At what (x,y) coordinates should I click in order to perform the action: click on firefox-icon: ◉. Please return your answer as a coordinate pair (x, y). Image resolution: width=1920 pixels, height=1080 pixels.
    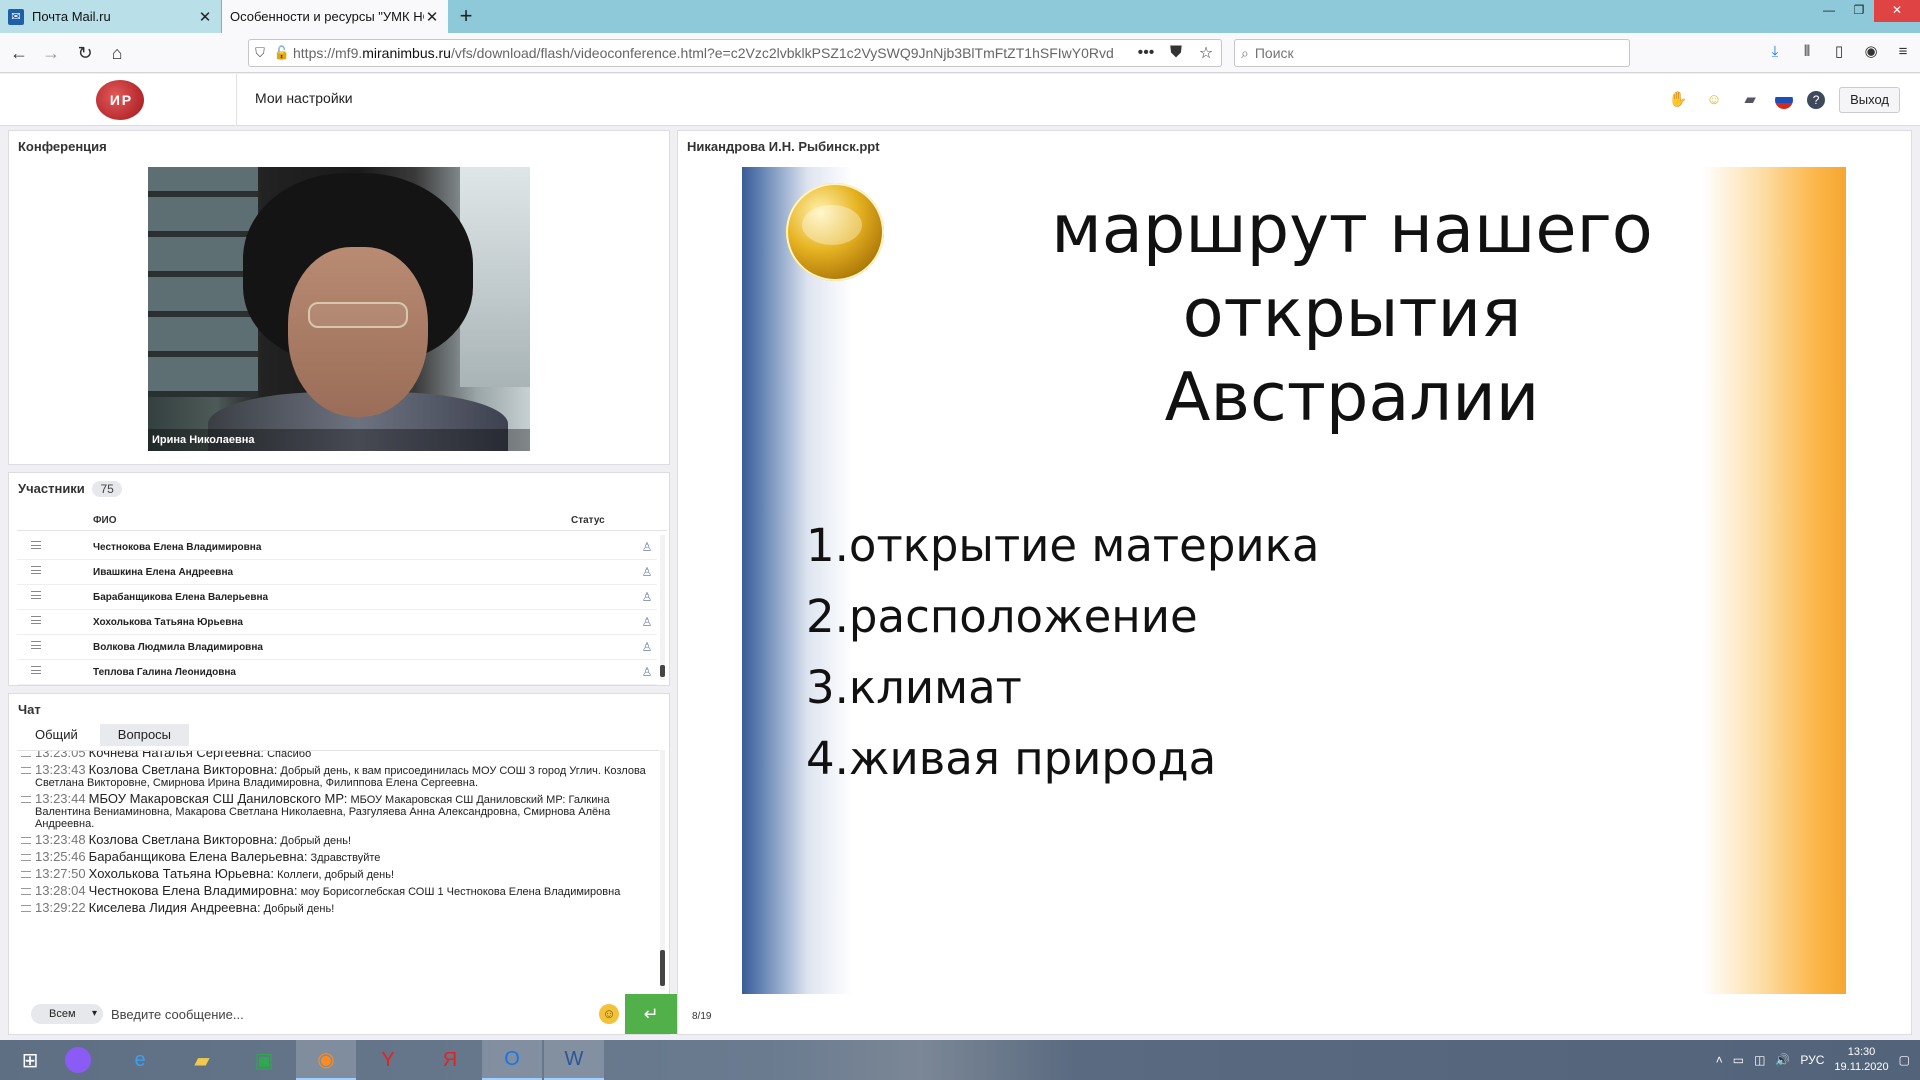
    Looking at the image, I should click on (326, 1060).